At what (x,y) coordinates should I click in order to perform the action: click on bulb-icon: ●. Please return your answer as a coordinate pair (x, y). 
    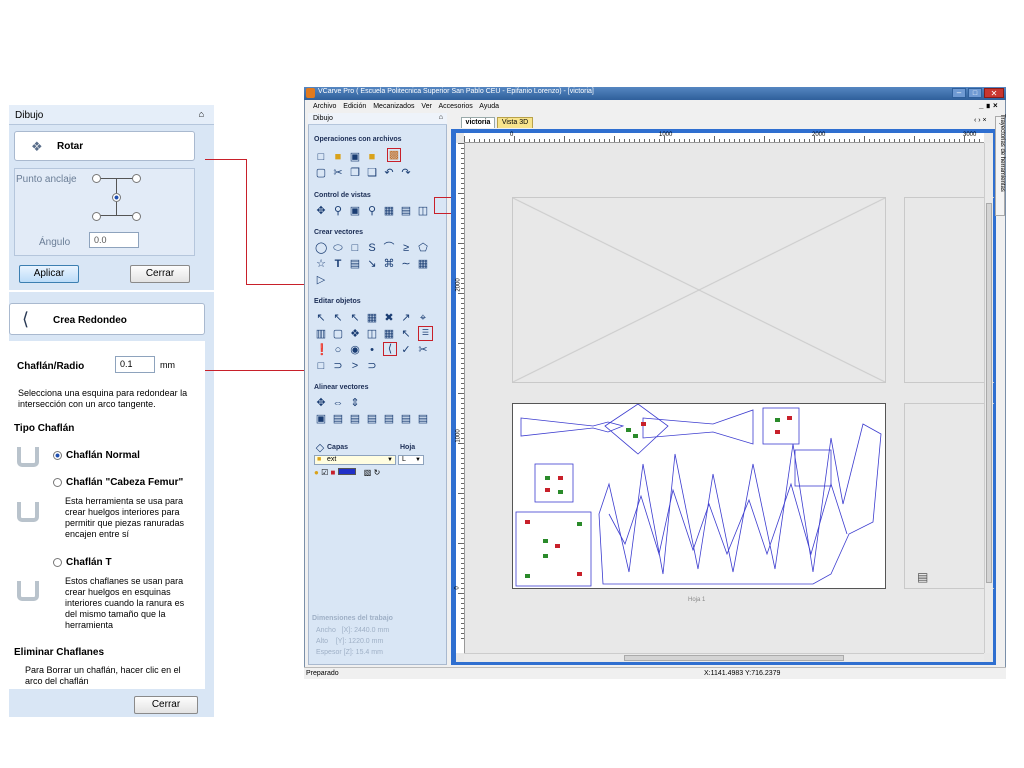
    Looking at the image, I should click on (316, 472).